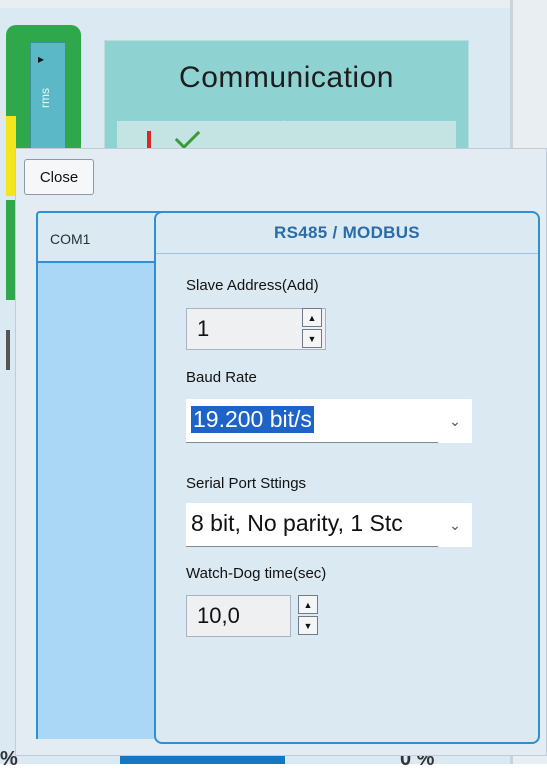  What do you see at coordinates (102, 501) in the screenshot?
I see `port-list-panel` at bounding box center [102, 501].